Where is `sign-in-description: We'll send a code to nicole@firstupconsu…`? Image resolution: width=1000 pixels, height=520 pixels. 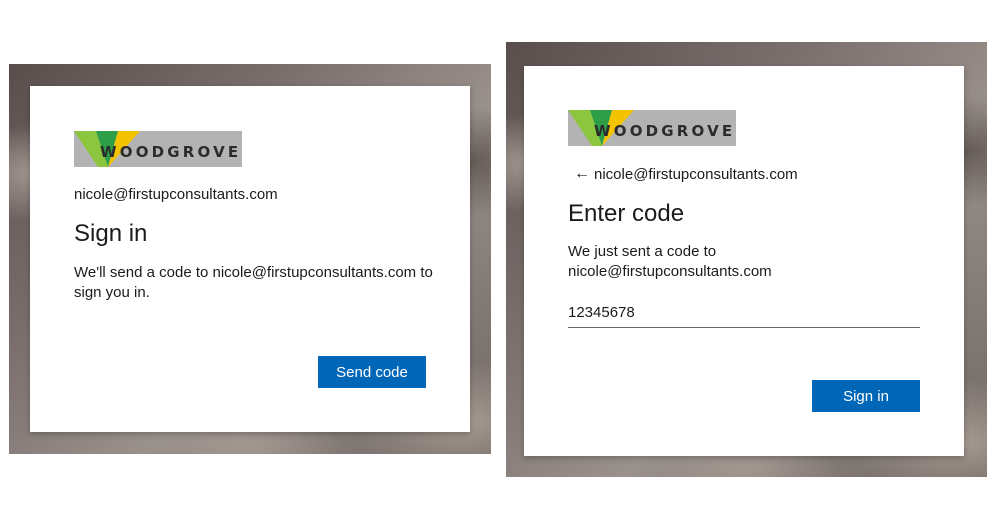 sign-in-description: We'll send a code to nicole@firstupconsu… is located at coordinates (253, 282).